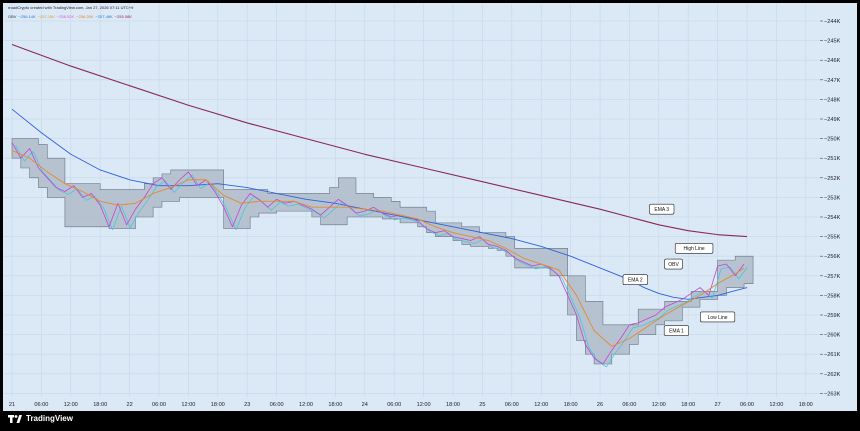  Describe the element at coordinates (832, 257) in the screenshot. I see `price-tick-label: −256K` at that location.